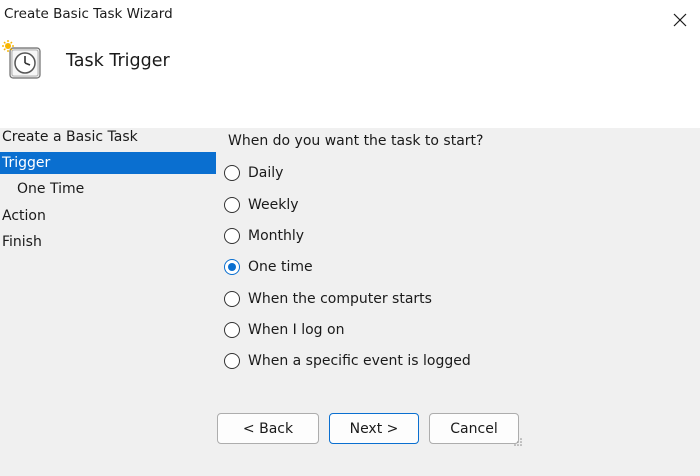  What do you see at coordinates (232, 330) in the screenshot?
I see `radio-log-on` at bounding box center [232, 330].